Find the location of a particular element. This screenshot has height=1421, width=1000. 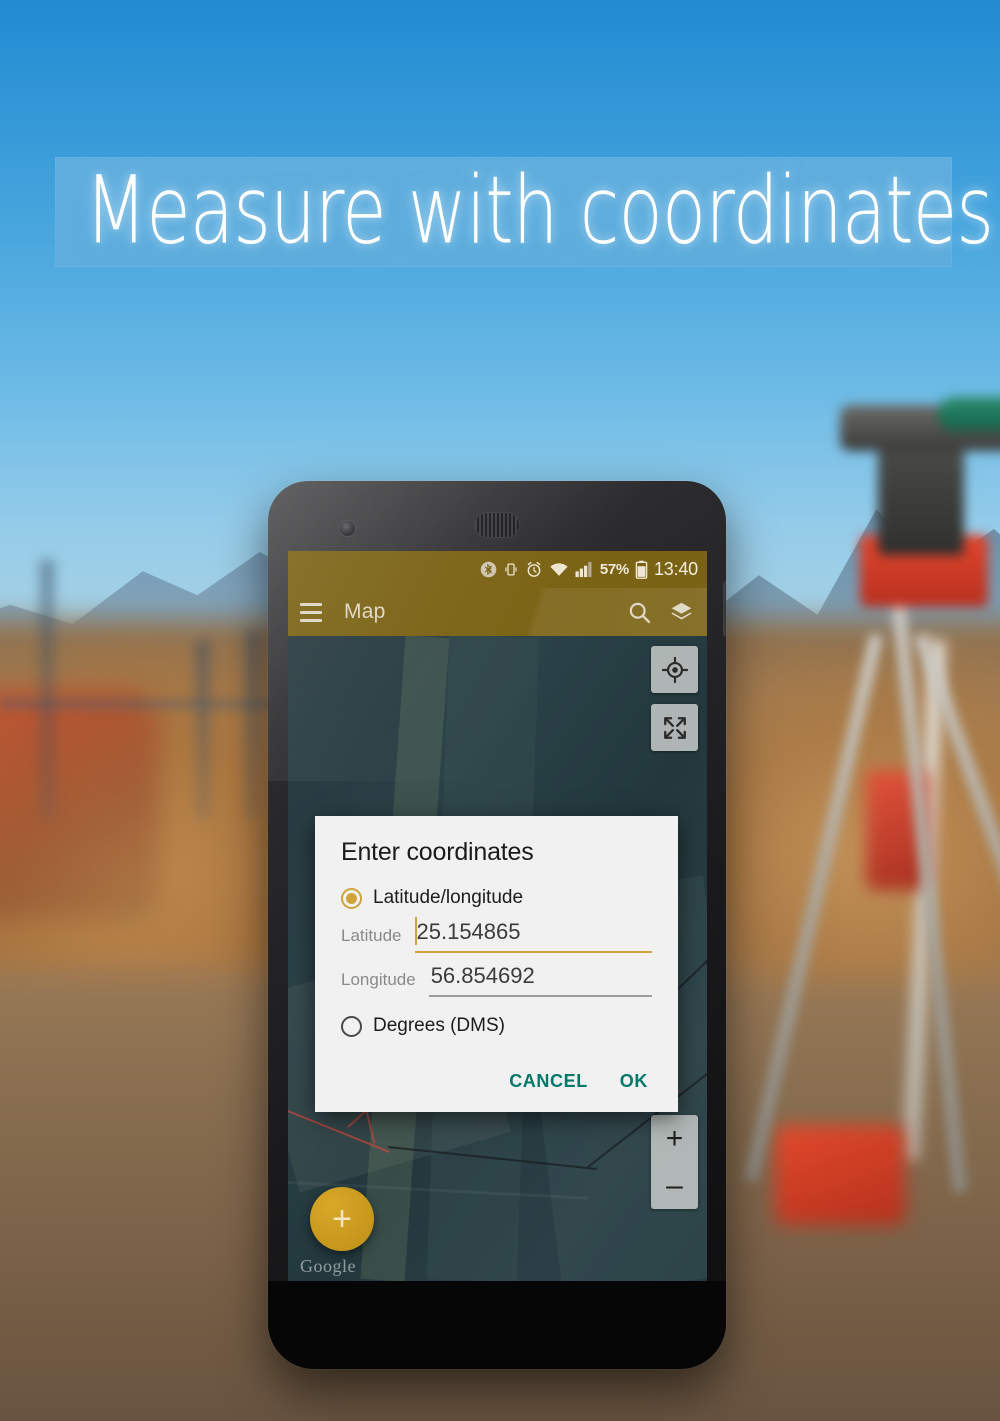

fullscreen-expand-icon is located at coordinates (674, 727).